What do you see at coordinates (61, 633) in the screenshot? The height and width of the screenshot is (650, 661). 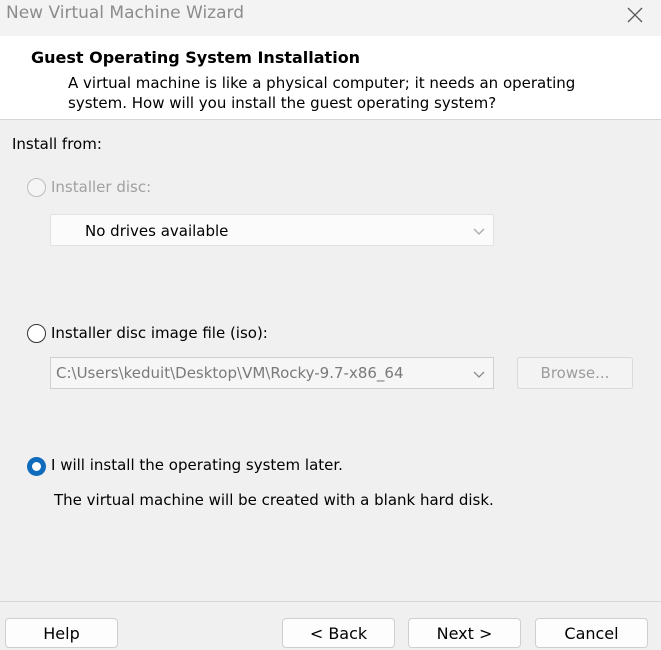 I see `help-button: Help` at bounding box center [61, 633].